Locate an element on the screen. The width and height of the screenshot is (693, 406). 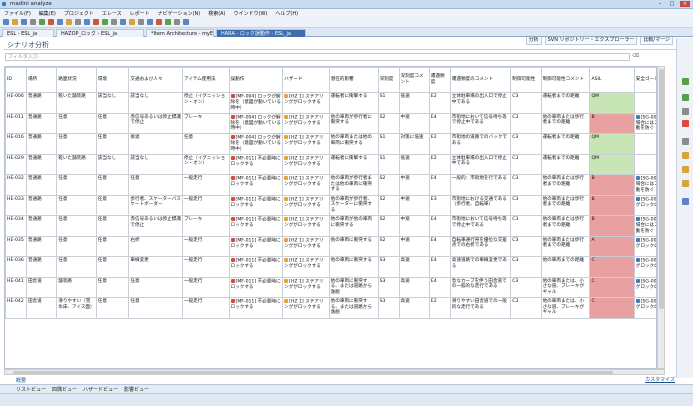
table-cell: HE-016 is located at coordinates (16, 144).